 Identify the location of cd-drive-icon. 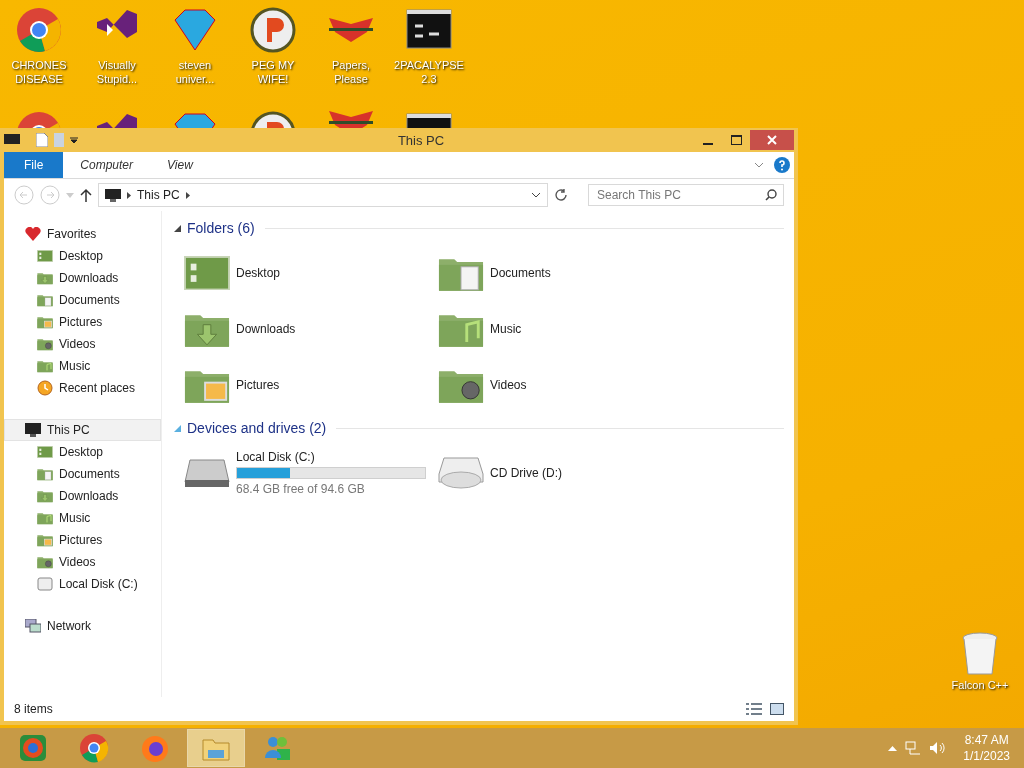
(461, 473).